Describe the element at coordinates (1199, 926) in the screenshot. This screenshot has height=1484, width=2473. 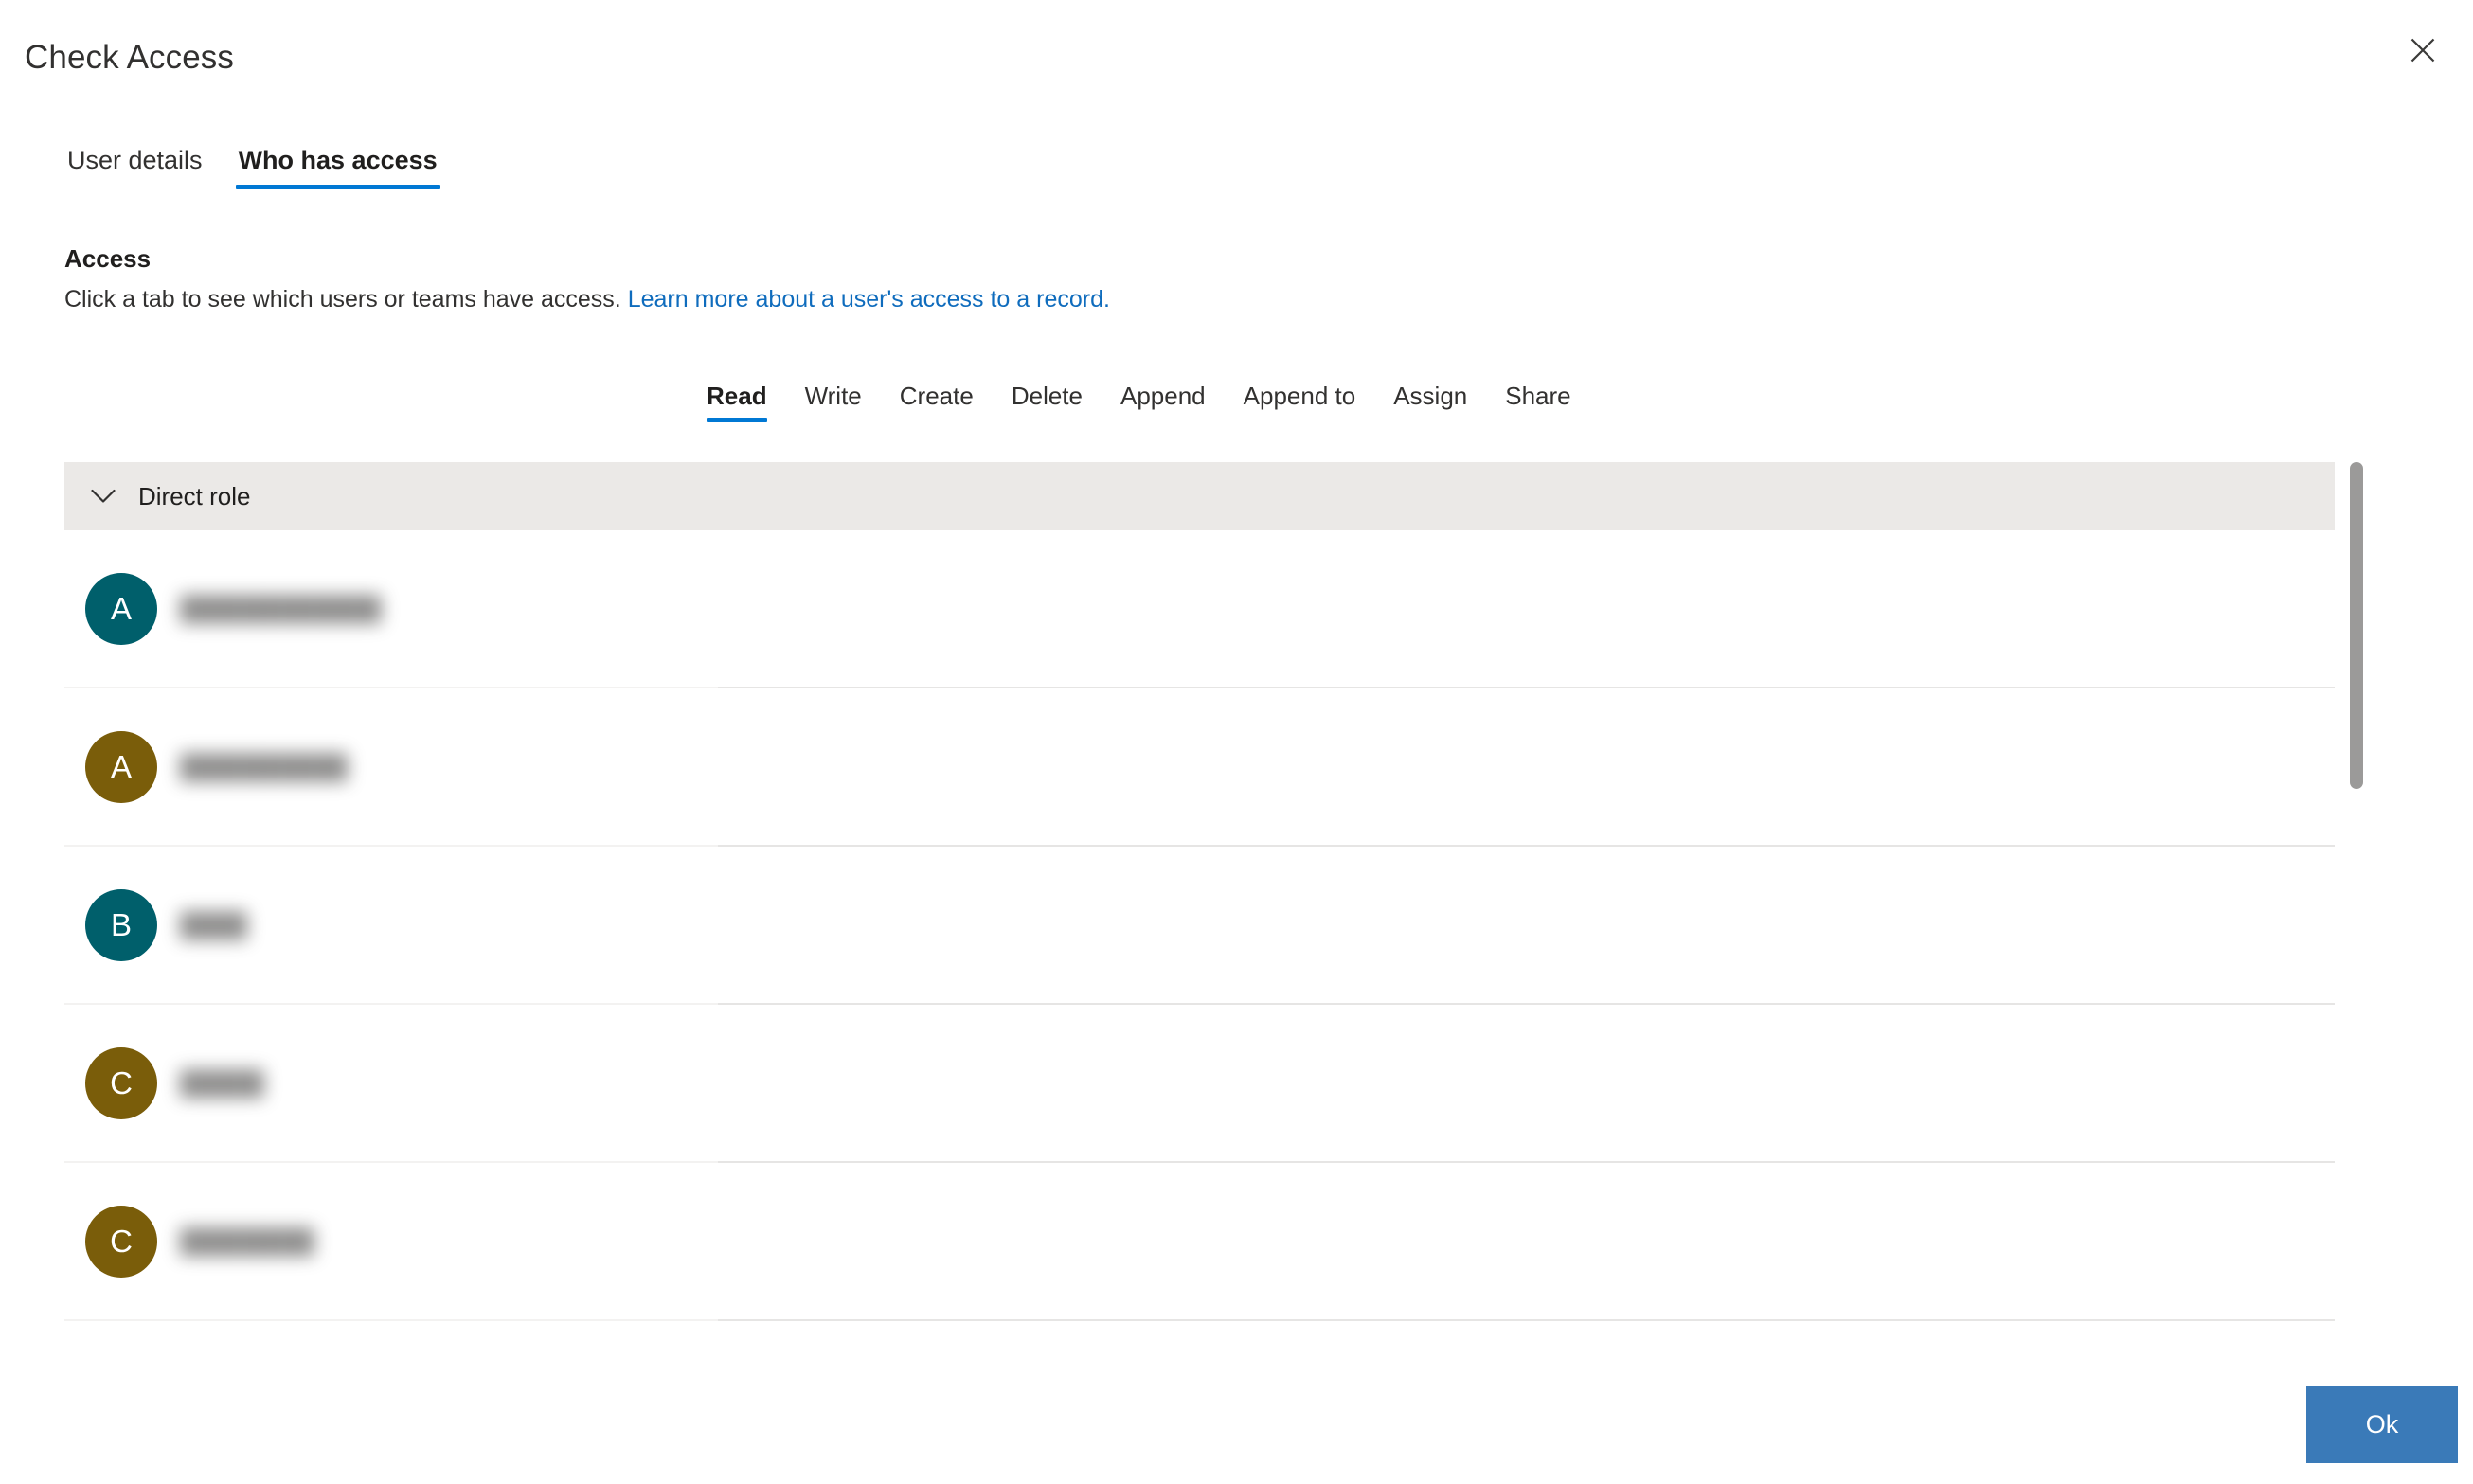
I see `table-row: B ████` at that location.